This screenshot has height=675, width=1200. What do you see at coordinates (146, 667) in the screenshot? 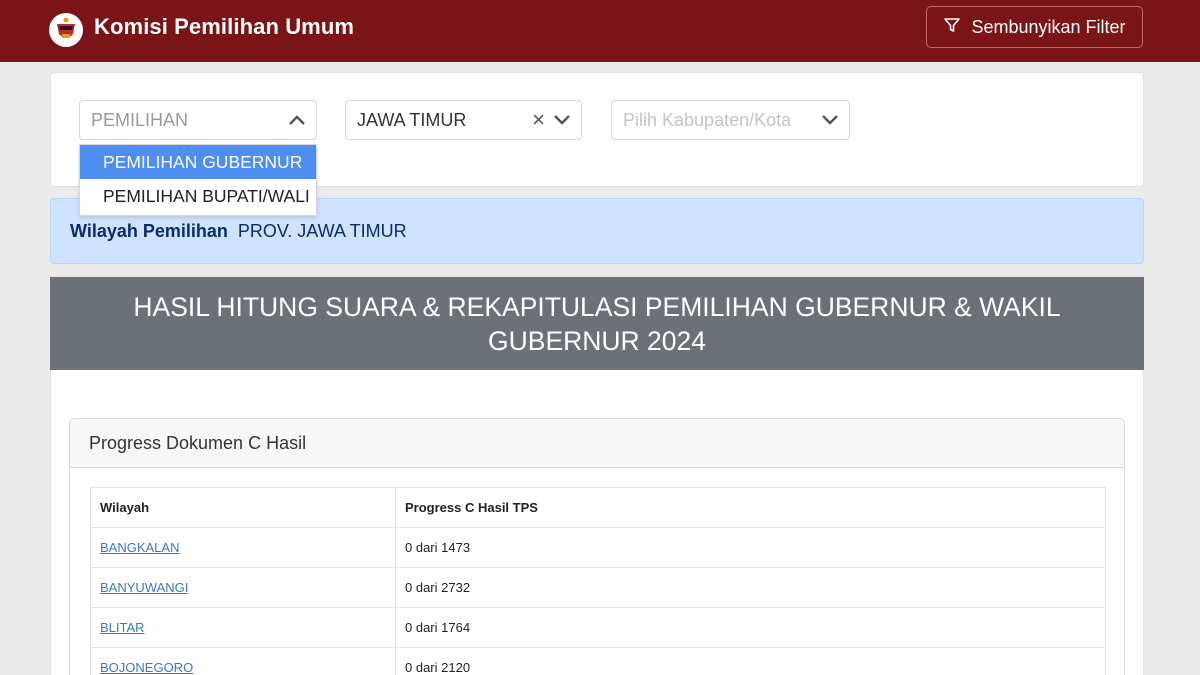
I see `wilayah-link: BOJONEGORO` at bounding box center [146, 667].